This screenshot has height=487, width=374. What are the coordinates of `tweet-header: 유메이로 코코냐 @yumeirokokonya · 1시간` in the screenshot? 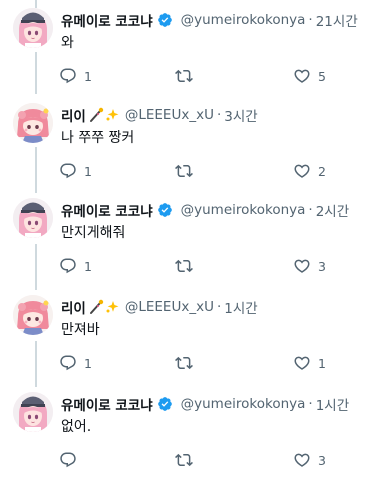 It's located at (214, 404).